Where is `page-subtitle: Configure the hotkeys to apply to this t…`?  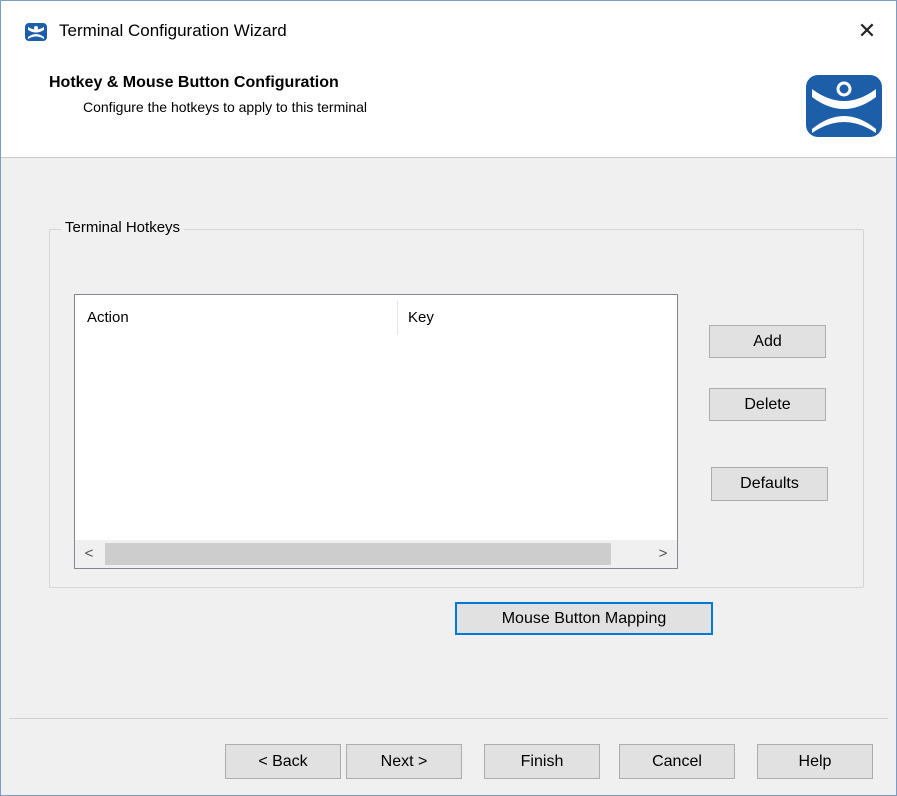 page-subtitle: Configure the hotkeys to apply to this t… is located at coordinates (225, 107).